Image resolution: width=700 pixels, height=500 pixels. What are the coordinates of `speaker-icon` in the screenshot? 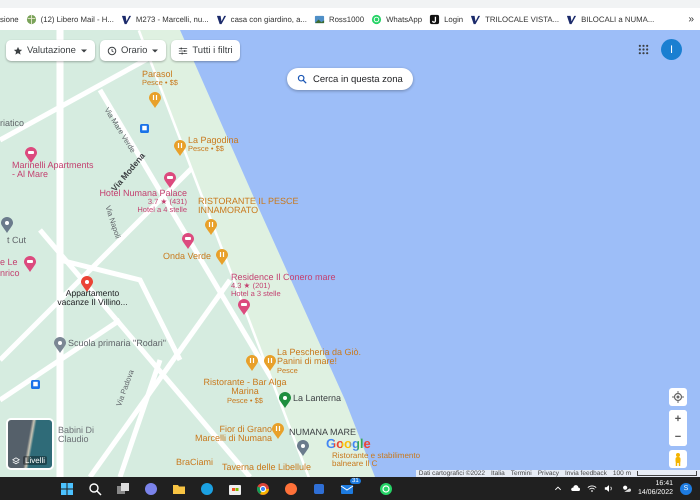 It's located at (609, 488).